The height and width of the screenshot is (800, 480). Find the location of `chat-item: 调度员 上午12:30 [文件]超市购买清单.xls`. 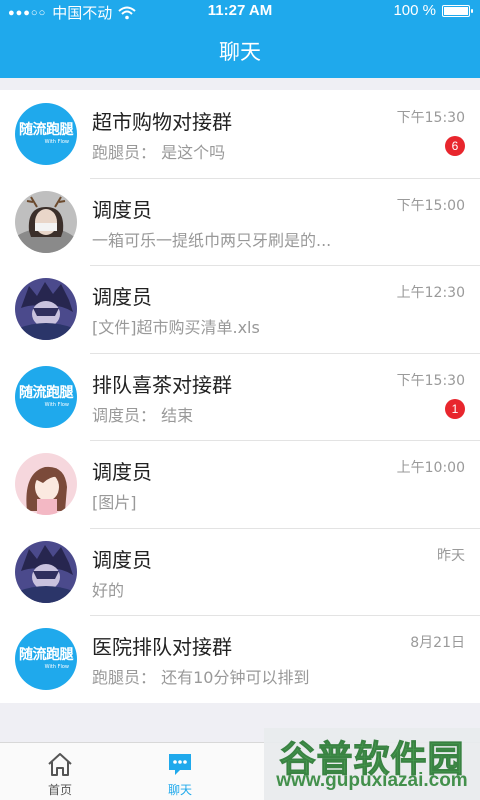

chat-item: 调度员 上午12:30 [文件]超市购买清单.xls is located at coordinates (240, 309).